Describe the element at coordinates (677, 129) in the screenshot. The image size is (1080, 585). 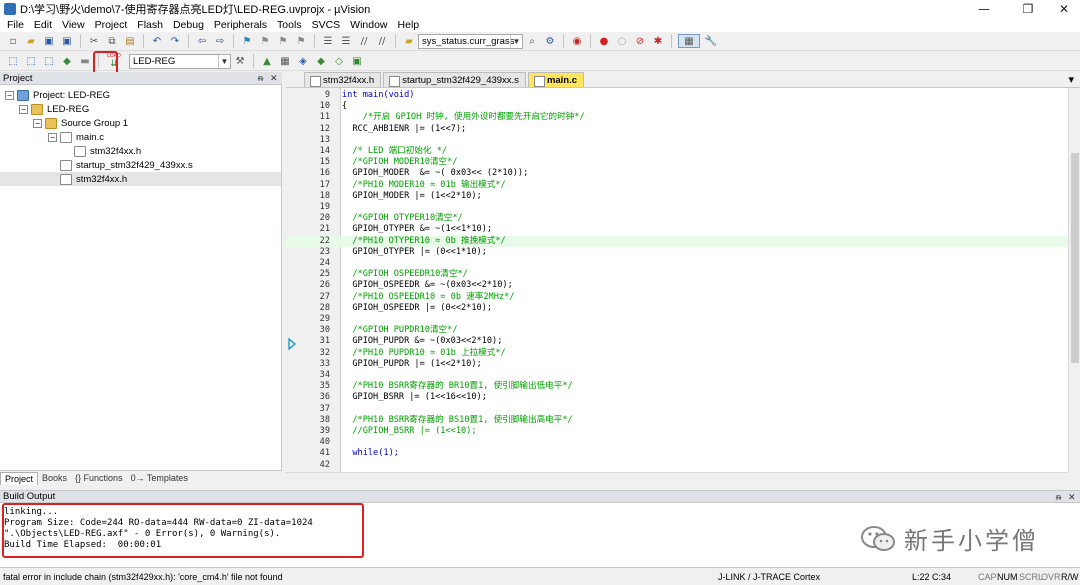
I see `code-line: 12 RCC_AHB1ENR |= (1<<7);` at that location.